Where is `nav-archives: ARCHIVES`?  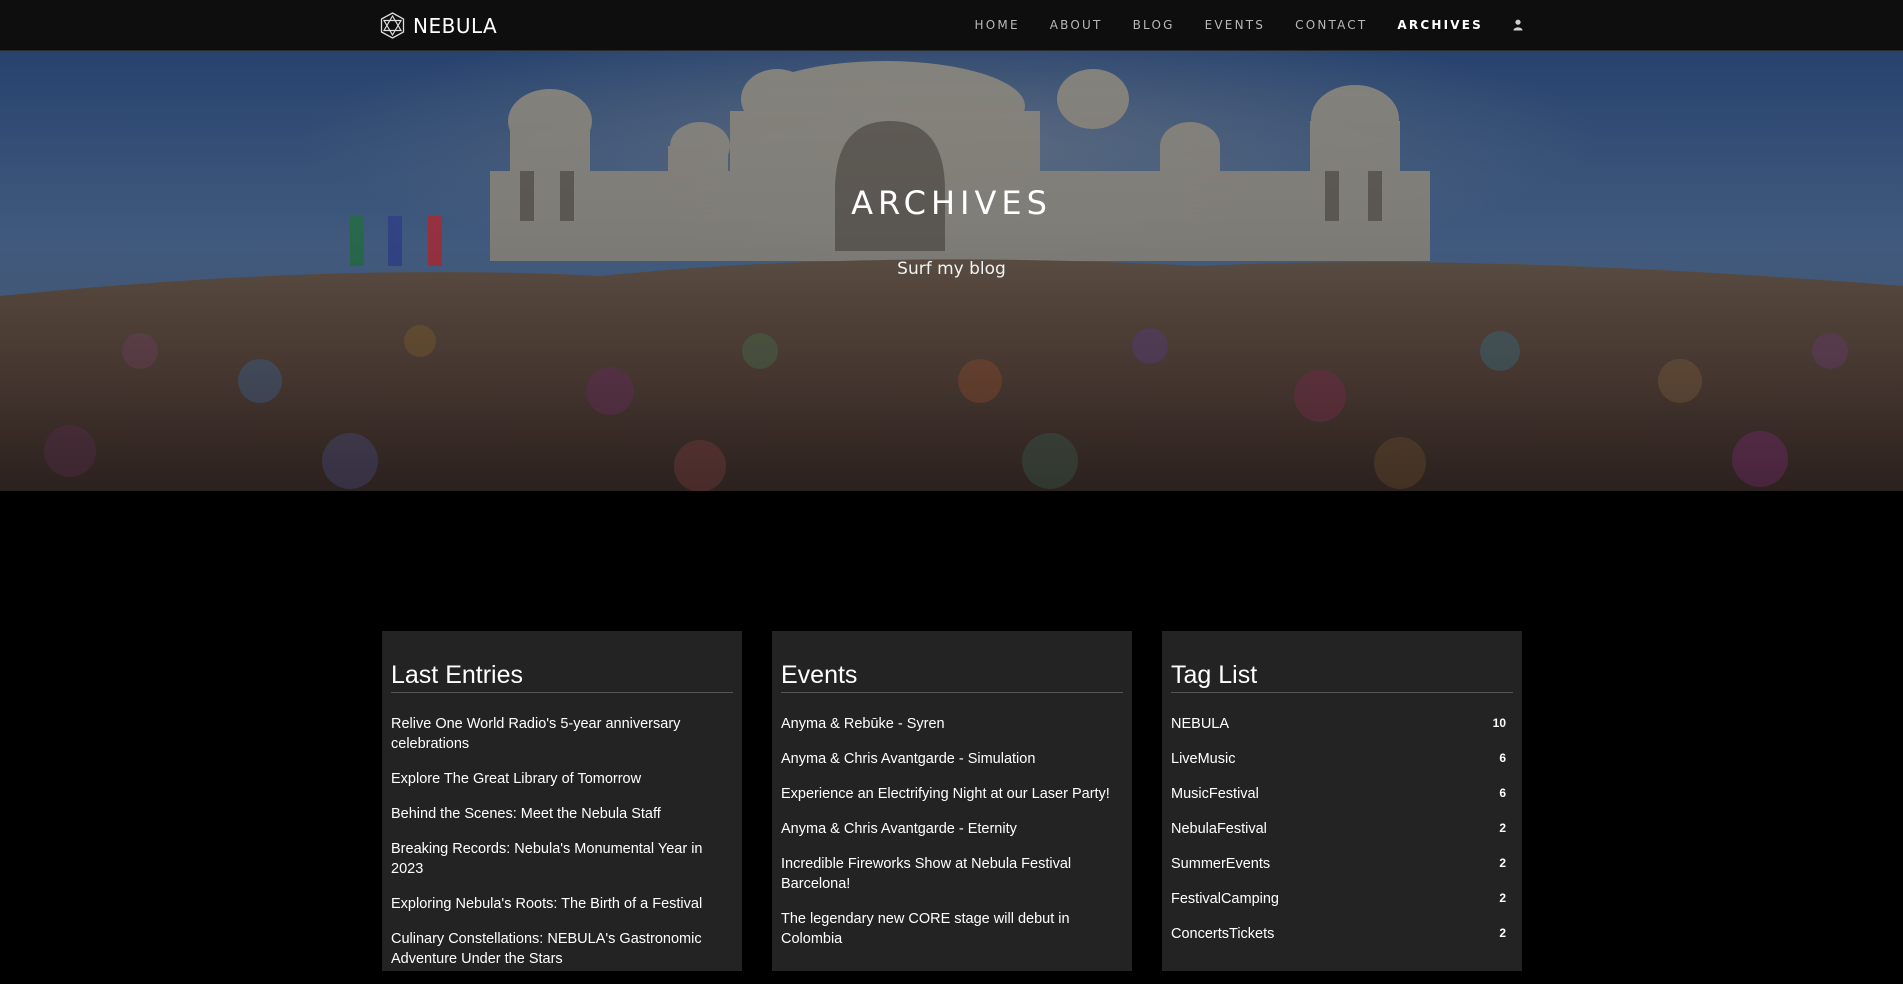
nav-archives: ARCHIVES is located at coordinates (1440, 25).